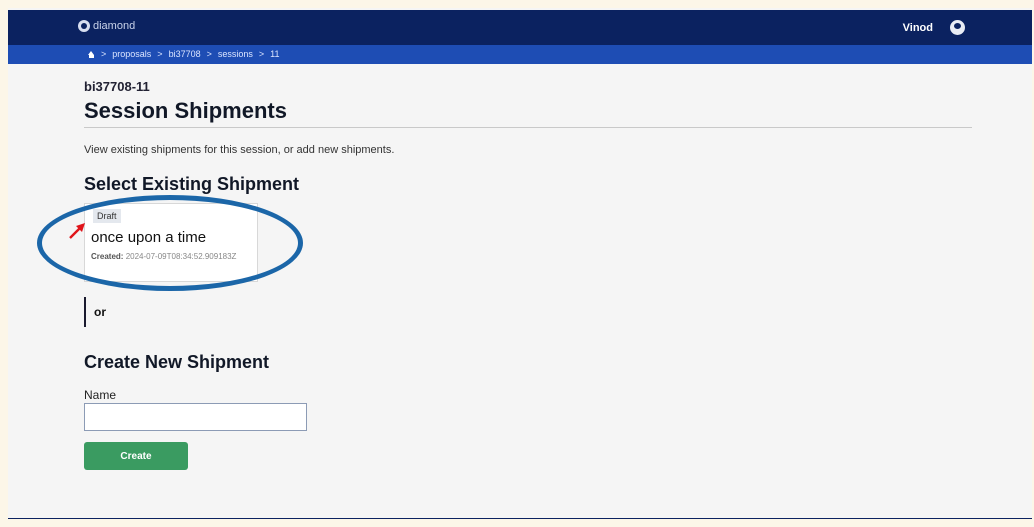  I want to click on user-avatar-icon, so click(957, 27).